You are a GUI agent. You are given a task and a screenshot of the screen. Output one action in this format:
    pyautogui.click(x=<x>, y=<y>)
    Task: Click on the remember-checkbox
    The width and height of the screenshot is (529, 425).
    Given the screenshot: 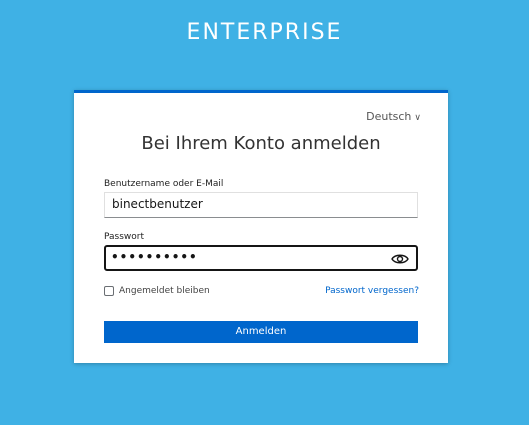 What is the action you would take?
    pyautogui.click(x=109, y=291)
    